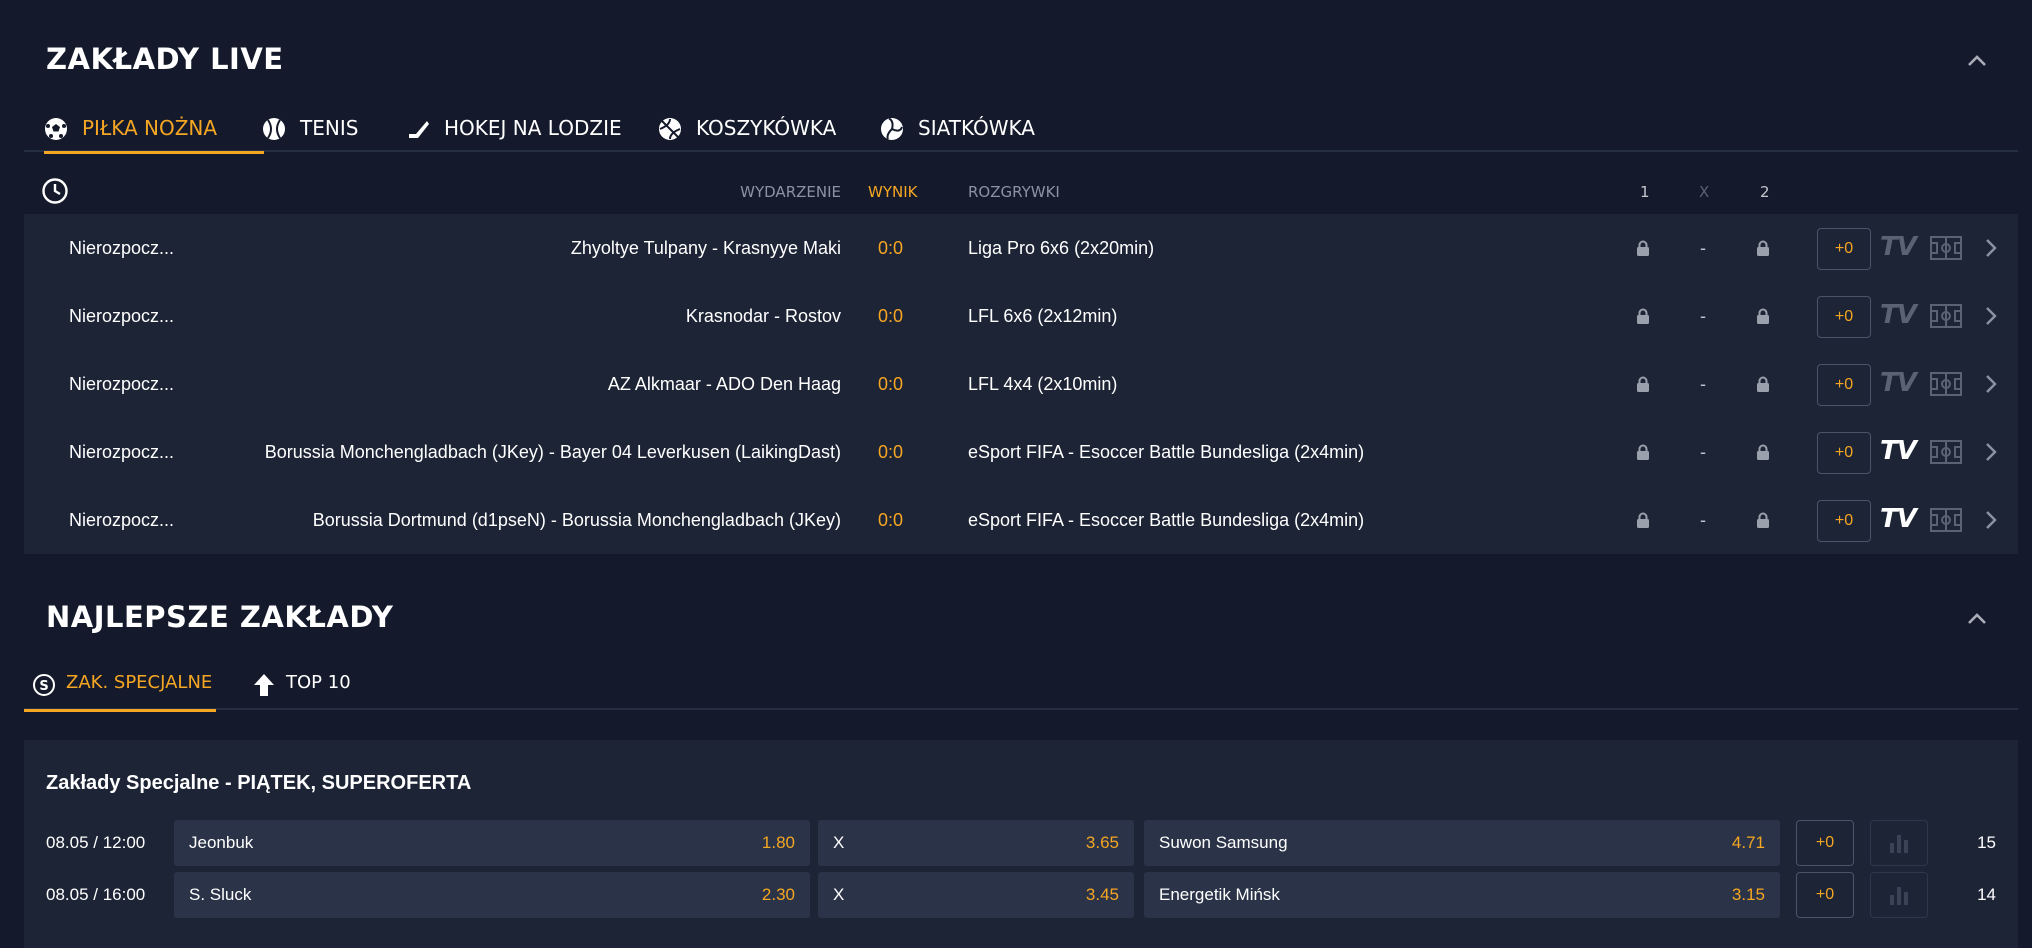  I want to click on away-odd-button: Energetik Mińsk 3.15, so click(1462, 895).